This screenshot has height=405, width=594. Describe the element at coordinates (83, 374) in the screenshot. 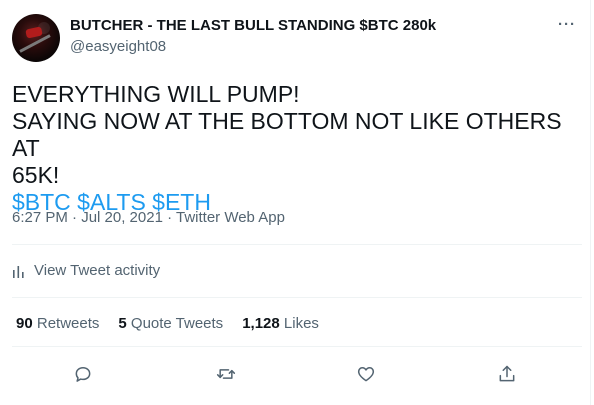

I see `reply-icon` at that location.